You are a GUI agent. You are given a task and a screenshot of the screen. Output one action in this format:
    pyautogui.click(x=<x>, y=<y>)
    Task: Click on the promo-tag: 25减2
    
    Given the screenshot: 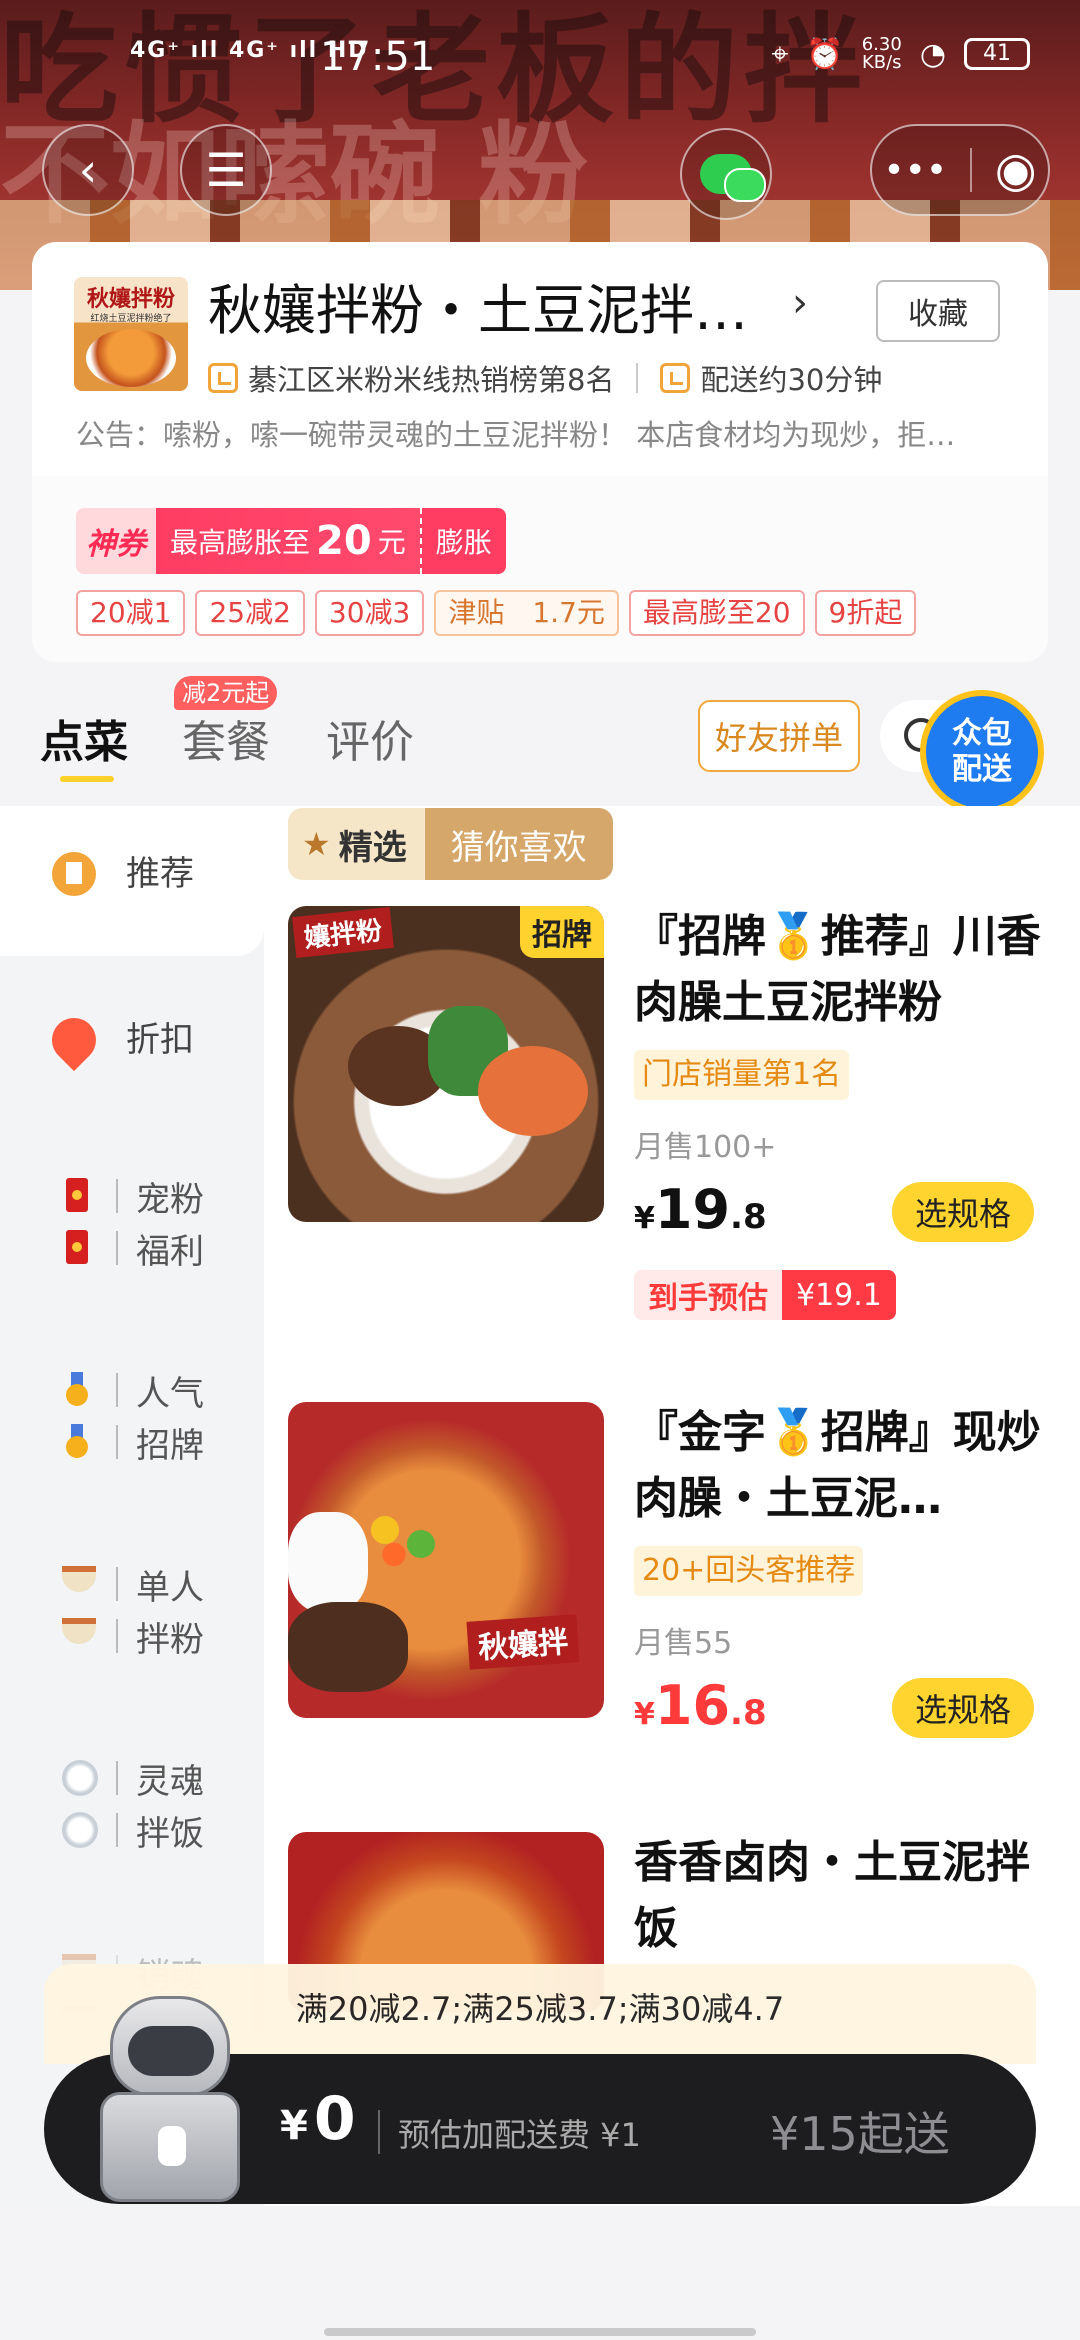 What is the action you would take?
    pyautogui.click(x=250, y=613)
    